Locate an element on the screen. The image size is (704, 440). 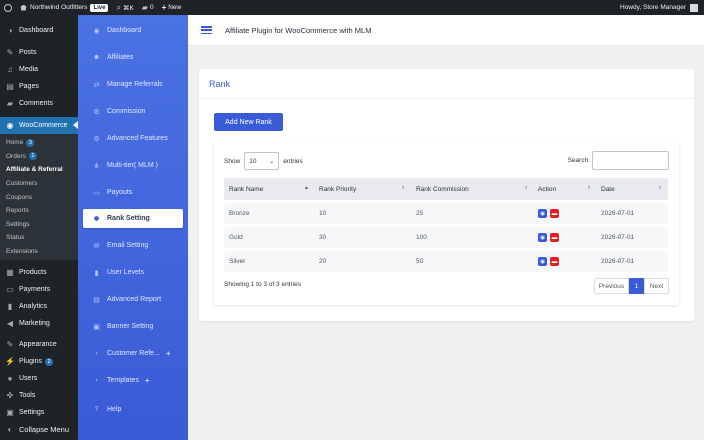
referral-icon: ⇄ is located at coordinates (96, 85).